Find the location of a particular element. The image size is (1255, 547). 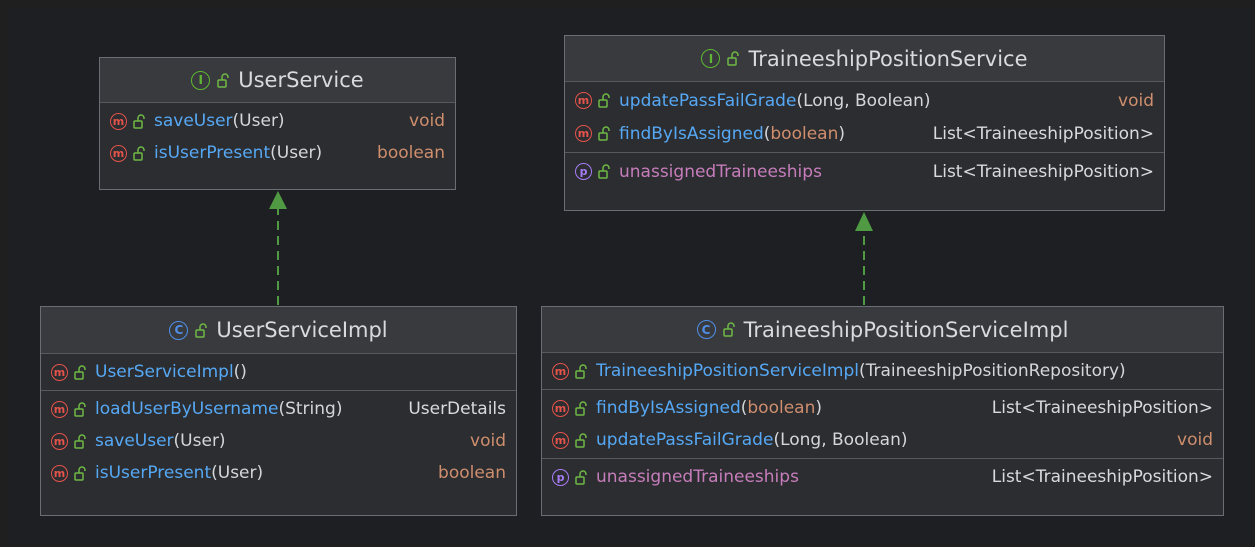

member-signature: m loadUserByUsername (String) is located at coordinates (196, 409).